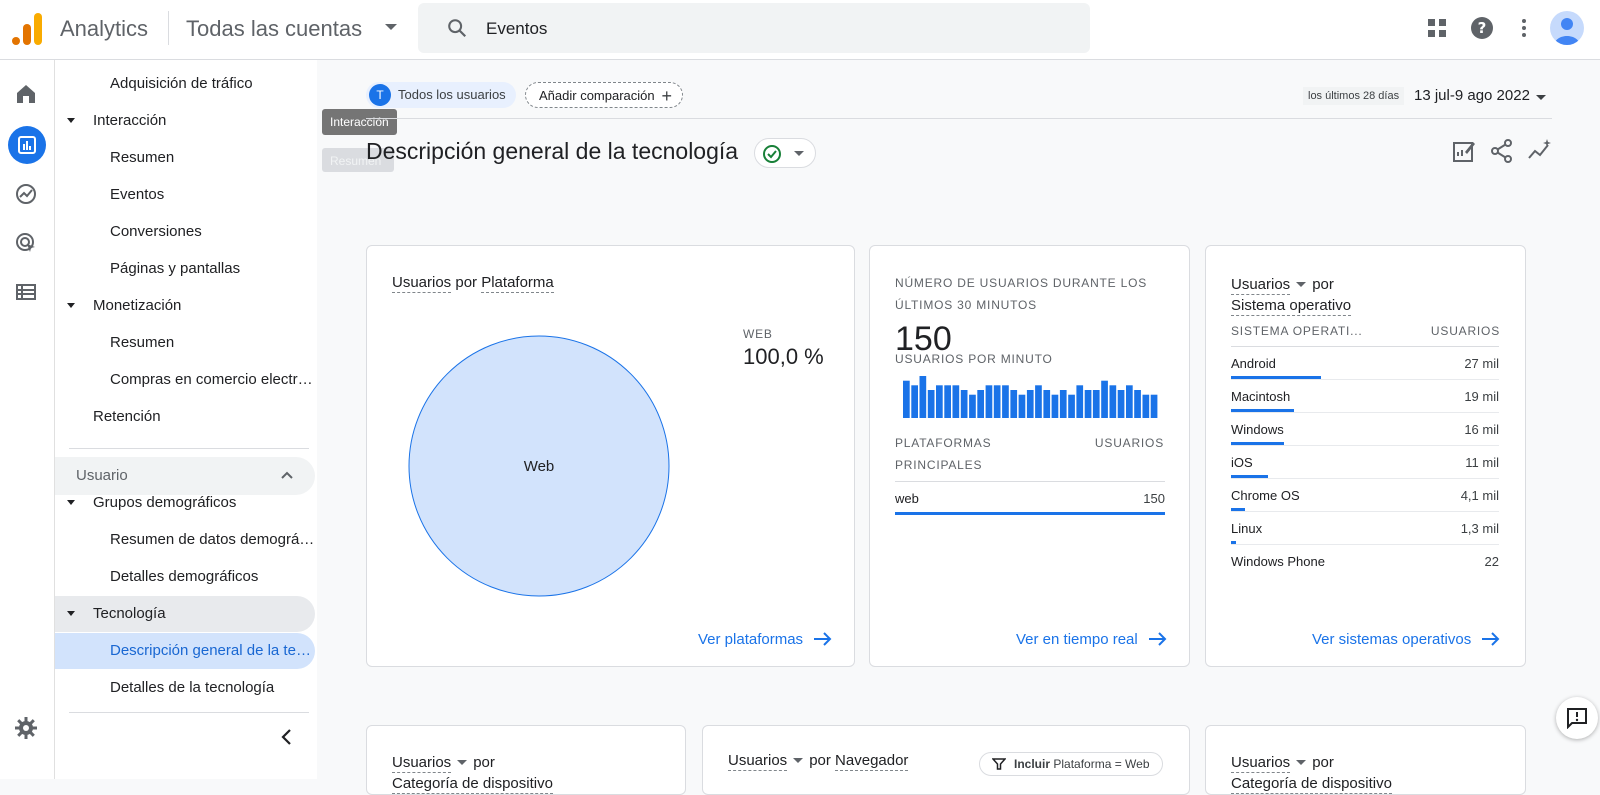 The width and height of the screenshot is (1600, 795). I want to click on account-selector: Todas las cuentas, so click(274, 29).